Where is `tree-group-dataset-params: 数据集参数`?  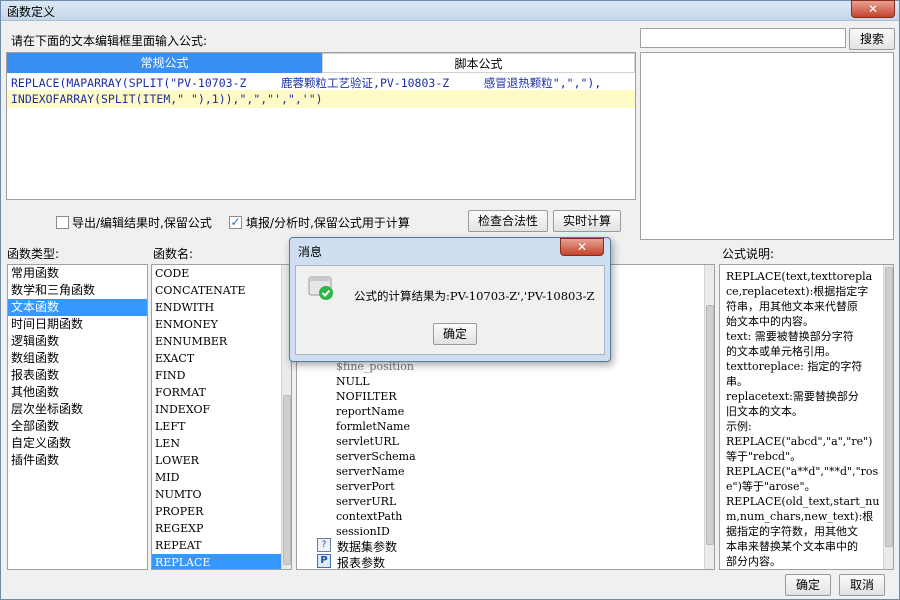 tree-group-dataset-params: 数据集参数 is located at coordinates (367, 546).